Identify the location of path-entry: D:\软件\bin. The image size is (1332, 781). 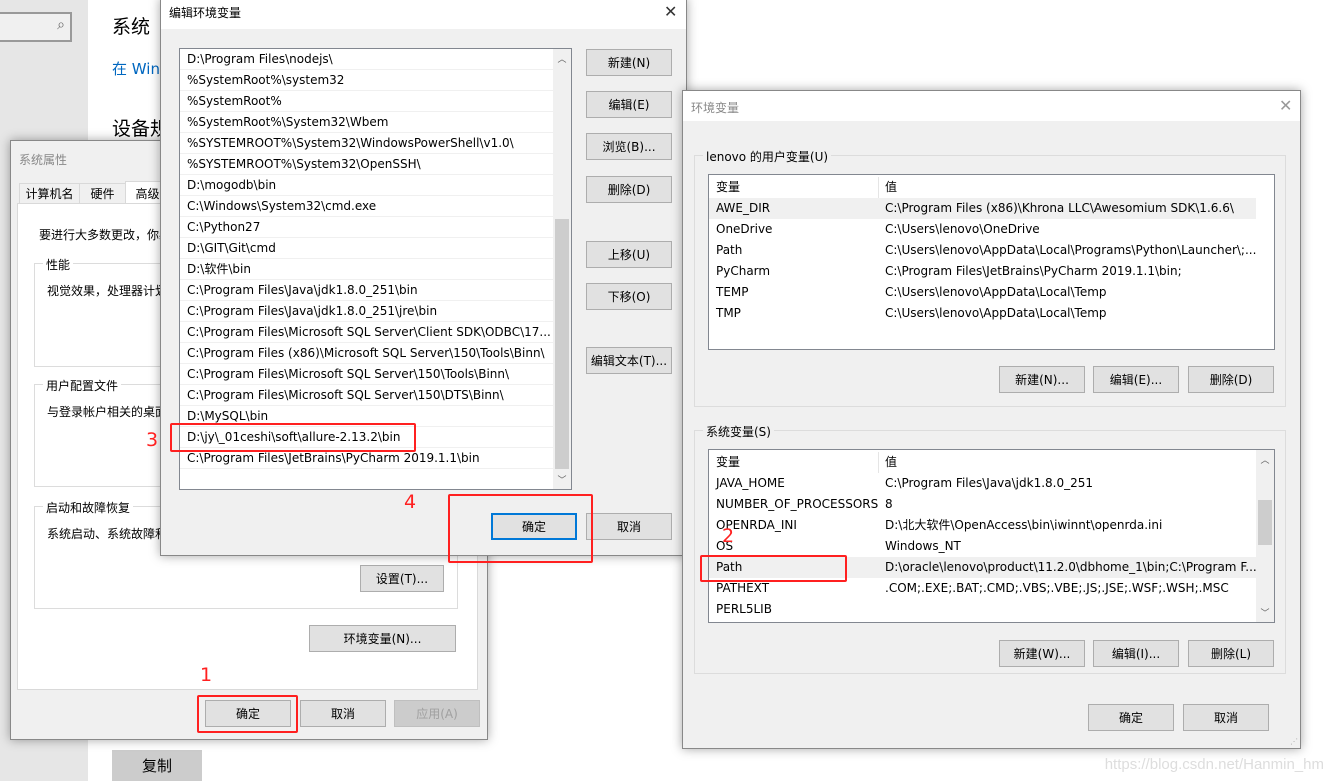
(366, 269).